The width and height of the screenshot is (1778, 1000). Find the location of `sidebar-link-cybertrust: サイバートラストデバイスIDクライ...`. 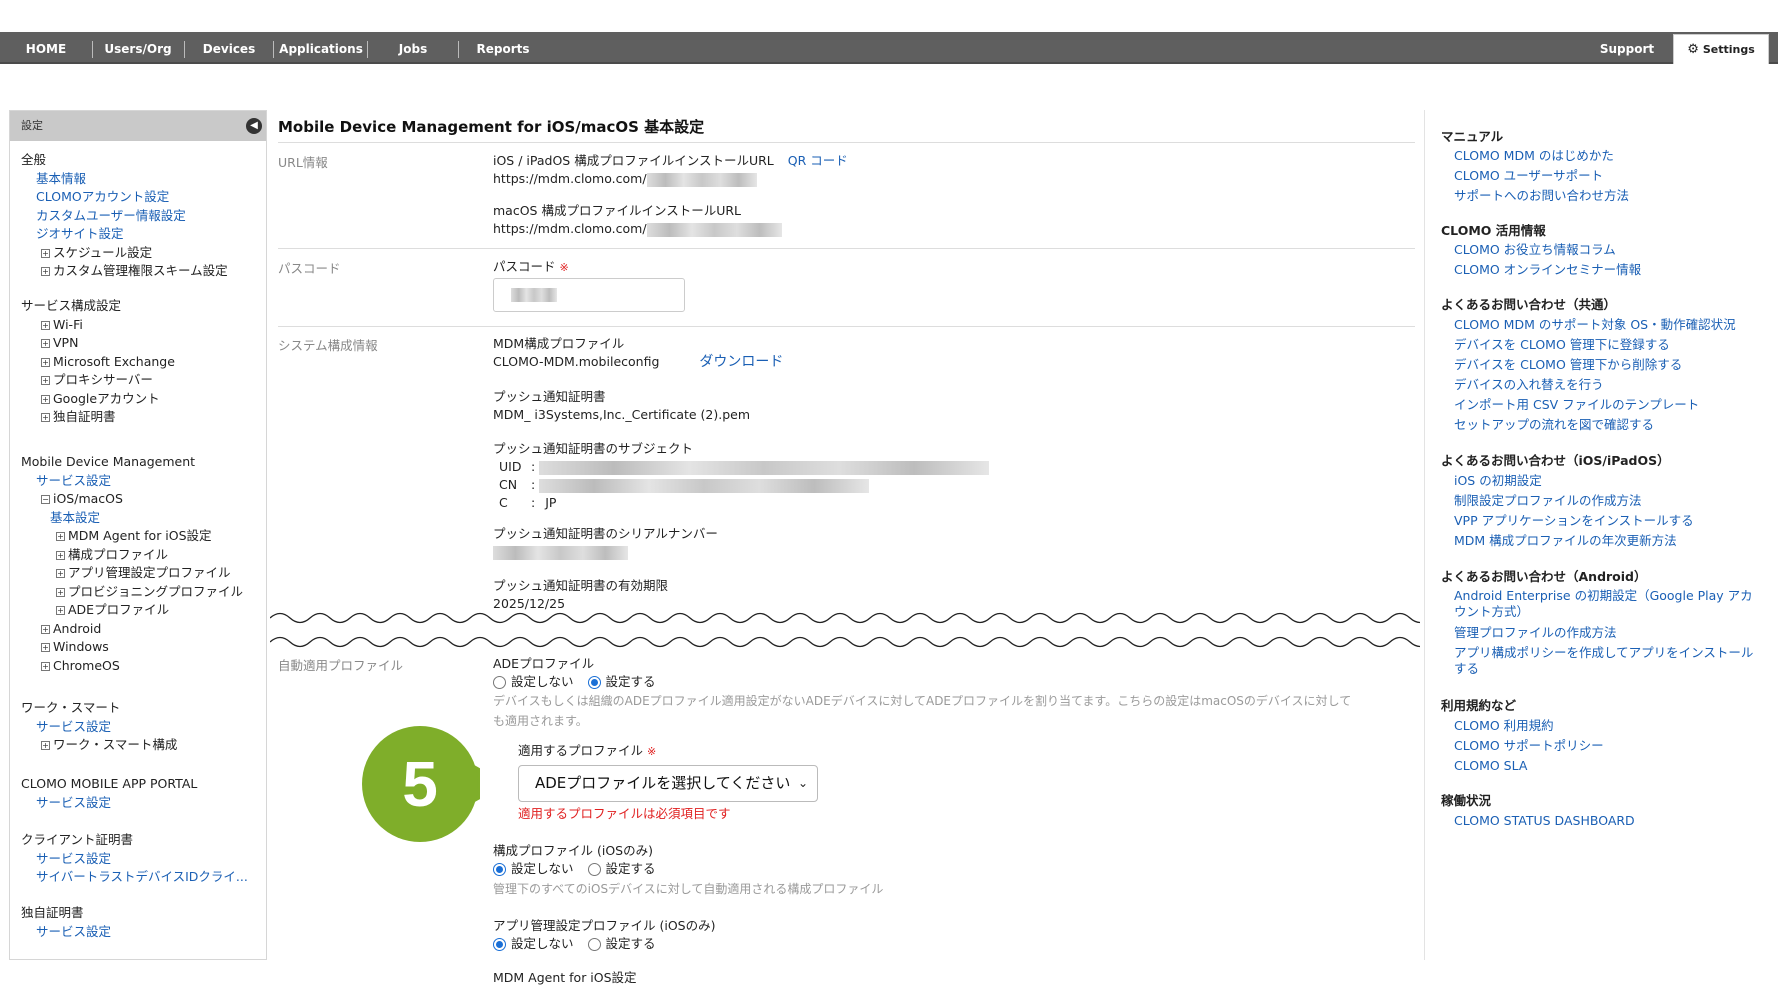

sidebar-link-cybertrust: サイバートラストデバイスIDクライ... is located at coordinates (134, 877).